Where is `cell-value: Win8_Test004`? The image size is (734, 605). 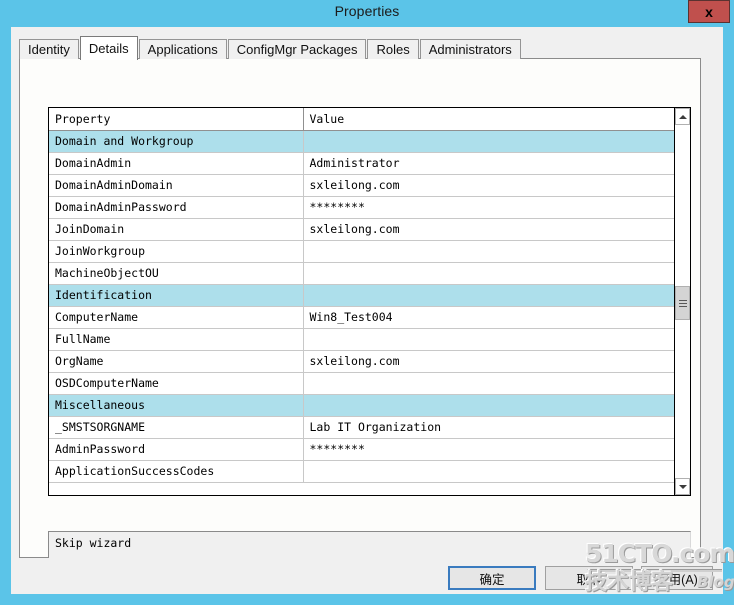 cell-value: Win8_Test004 is located at coordinates (488, 317).